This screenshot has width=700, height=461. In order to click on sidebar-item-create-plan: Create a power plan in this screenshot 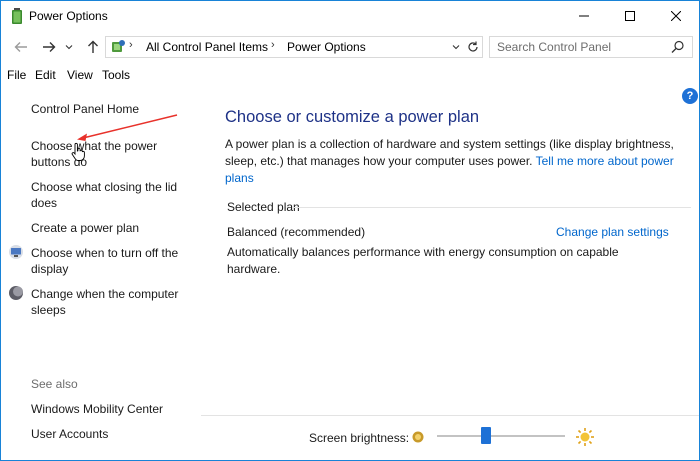, I will do `click(85, 228)`.